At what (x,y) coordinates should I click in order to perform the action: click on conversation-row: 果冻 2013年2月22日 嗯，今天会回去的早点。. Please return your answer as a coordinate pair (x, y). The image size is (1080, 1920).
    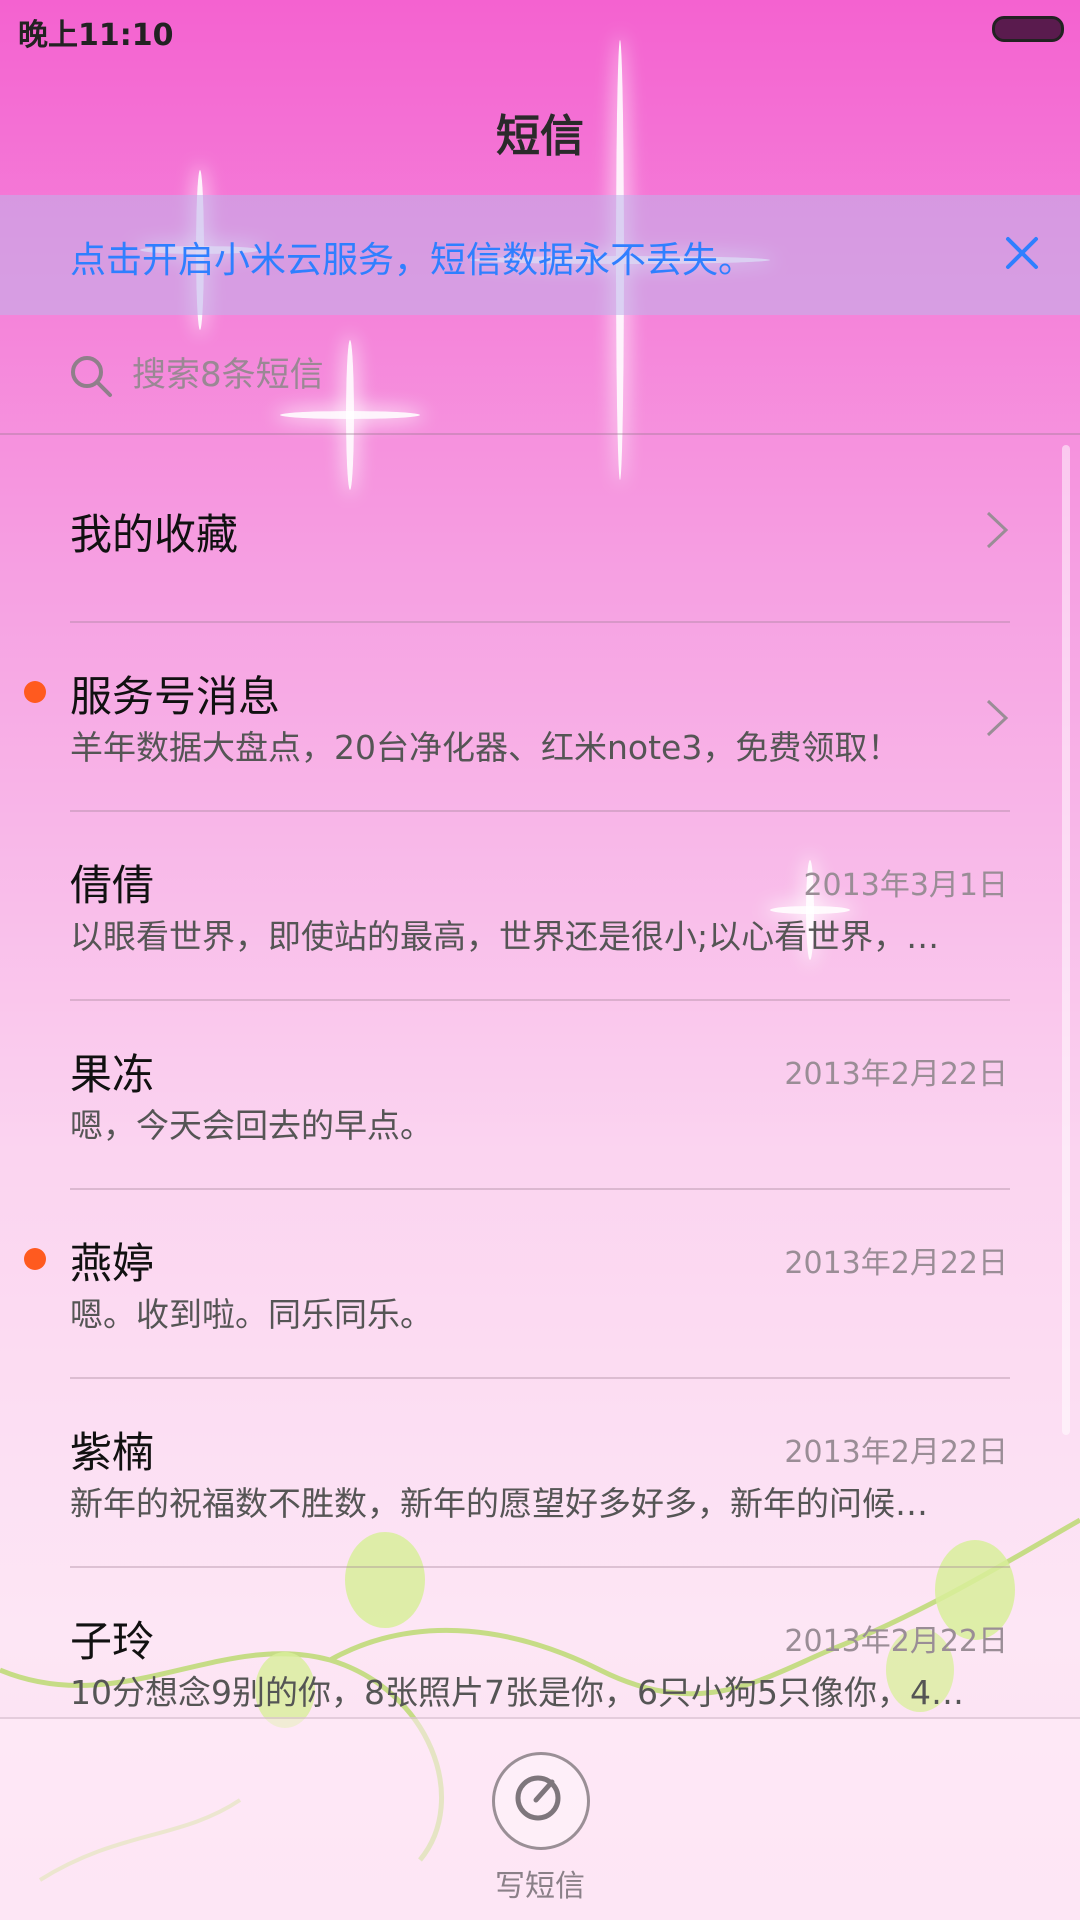
    Looking at the image, I should click on (540, 1095).